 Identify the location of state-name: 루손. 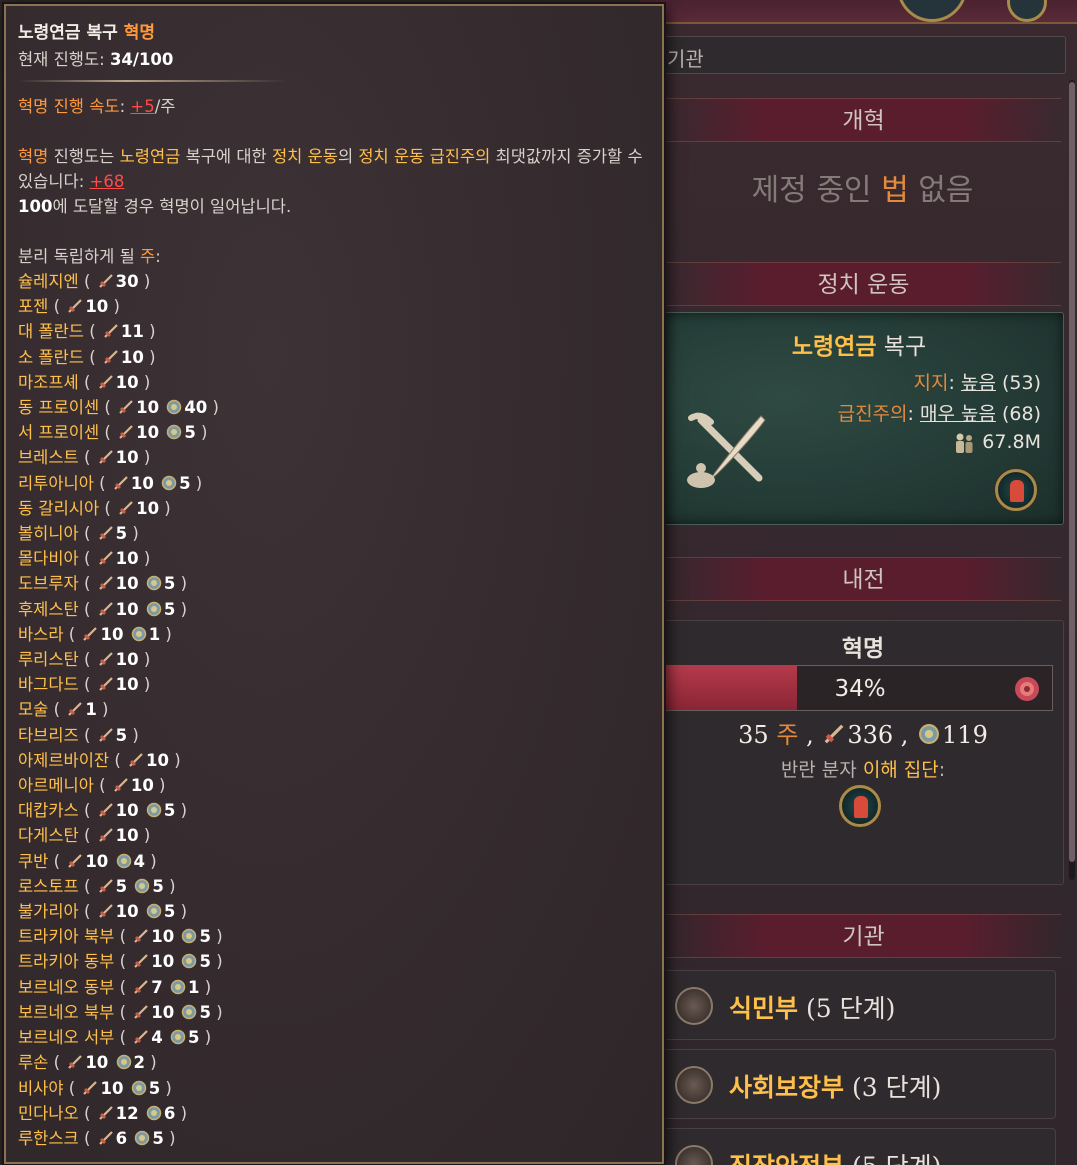
(33, 1062).